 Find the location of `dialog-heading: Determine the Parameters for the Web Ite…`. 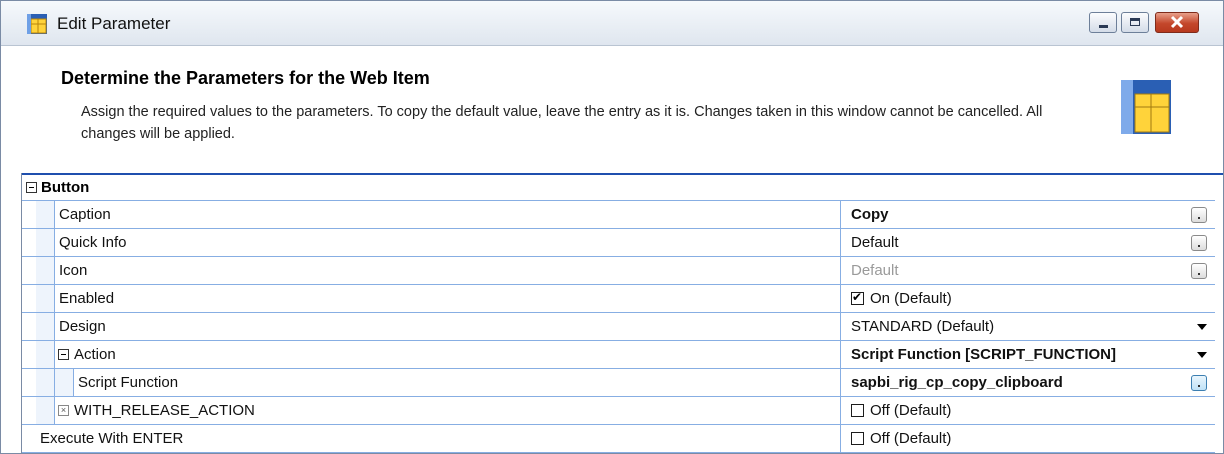

dialog-heading: Determine the Parameters for the Web Ite… is located at coordinates (245, 78).